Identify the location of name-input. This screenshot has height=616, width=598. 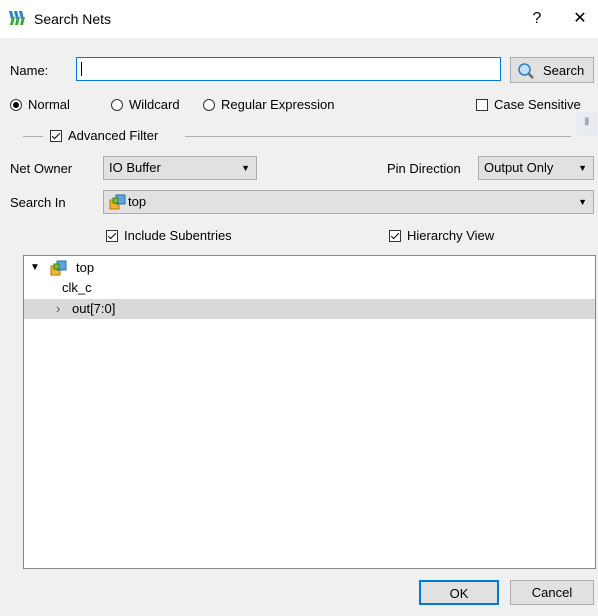
(288, 69).